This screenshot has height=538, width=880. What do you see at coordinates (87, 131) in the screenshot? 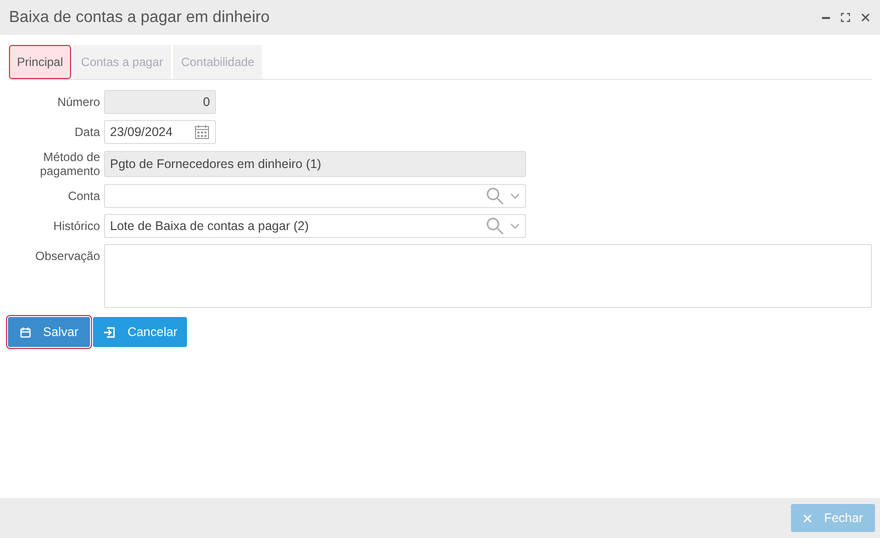
I see `field-label: Data` at bounding box center [87, 131].